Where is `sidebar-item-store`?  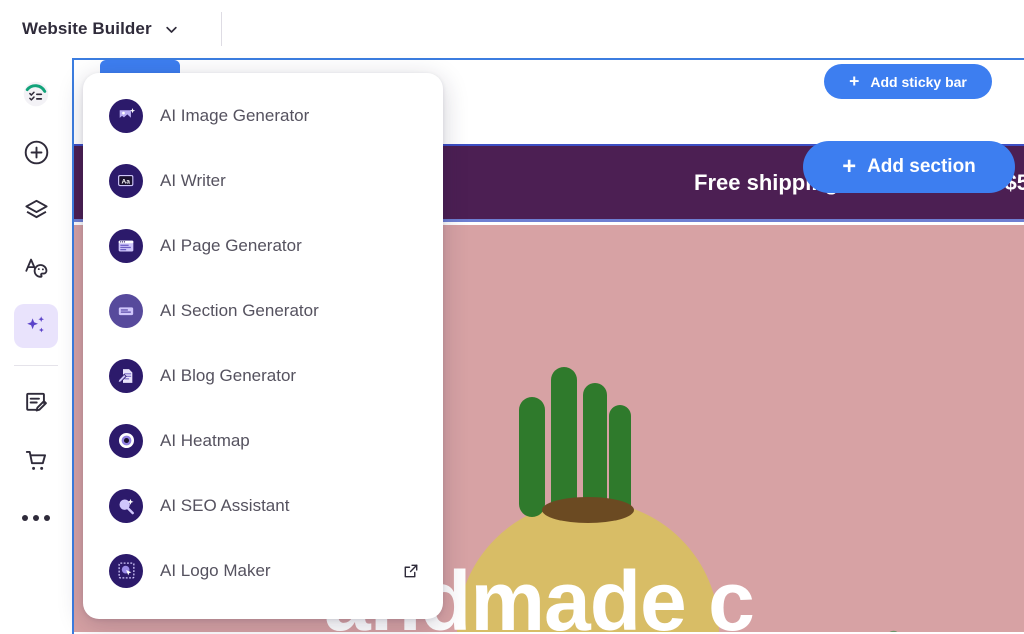 sidebar-item-store is located at coordinates (36, 460).